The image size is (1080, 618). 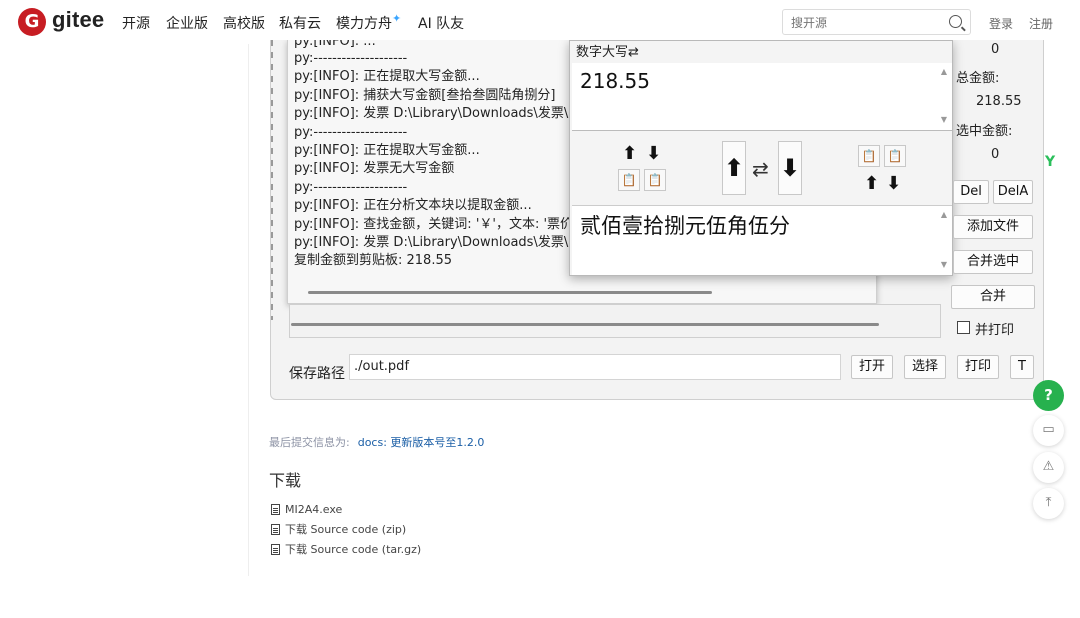 I want to click on save-path-label: 保存路径, so click(x=317, y=374).